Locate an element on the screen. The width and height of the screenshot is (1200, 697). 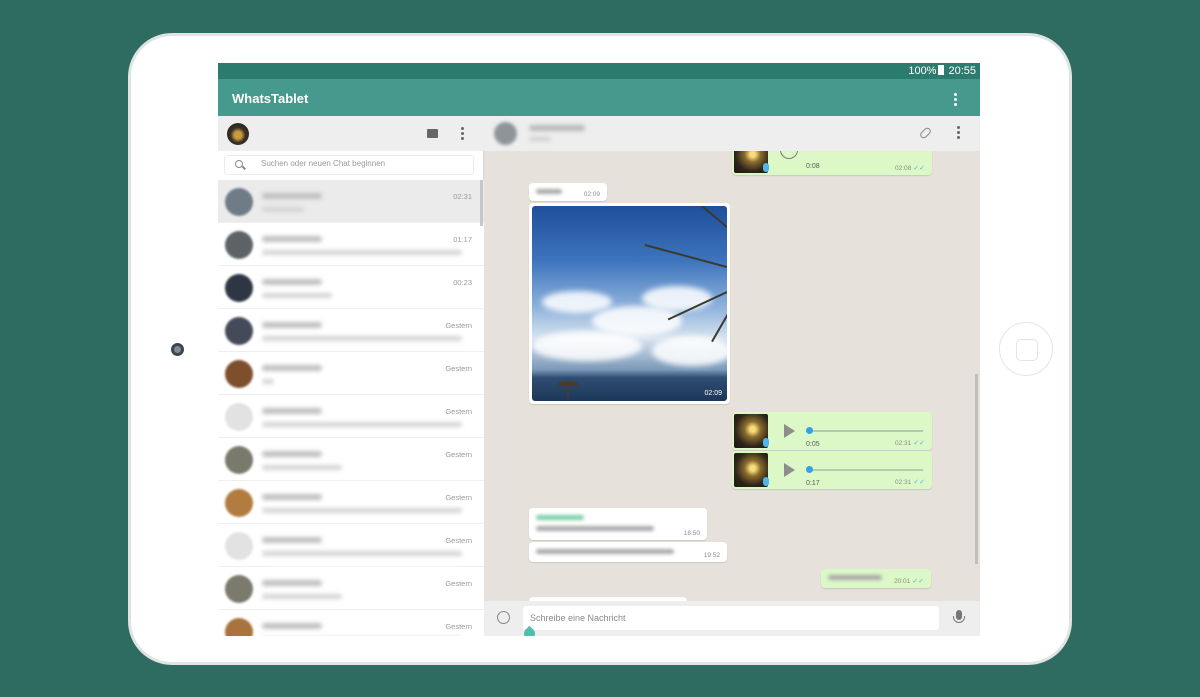
new-chat-icon is located at coordinates (432, 133).